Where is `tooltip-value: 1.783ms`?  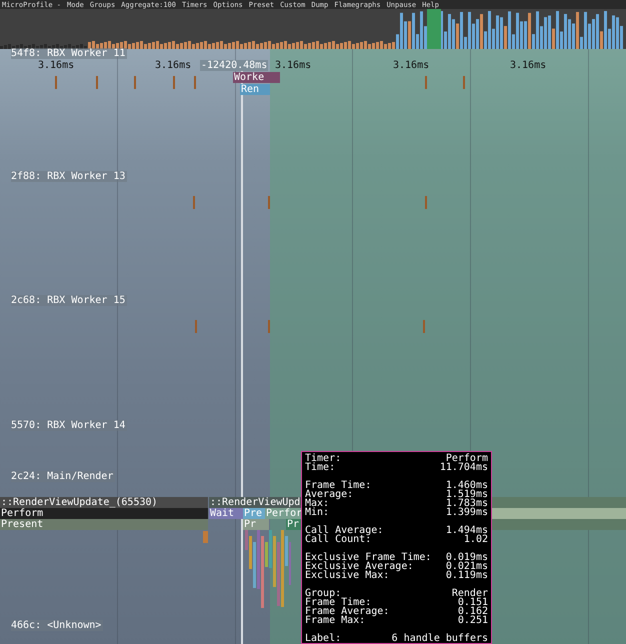 tooltip-value: 1.783ms is located at coordinates (467, 503).